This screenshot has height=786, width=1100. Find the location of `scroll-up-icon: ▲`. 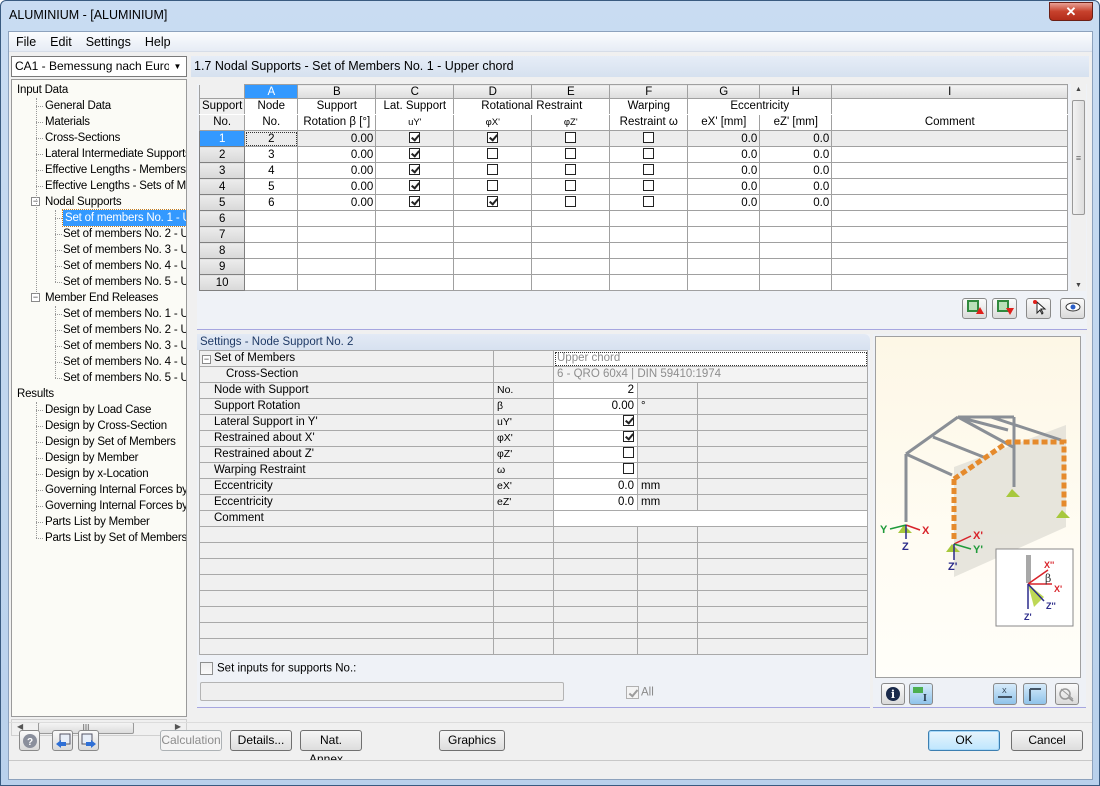

scroll-up-icon: ▲ is located at coordinates (1078, 89).